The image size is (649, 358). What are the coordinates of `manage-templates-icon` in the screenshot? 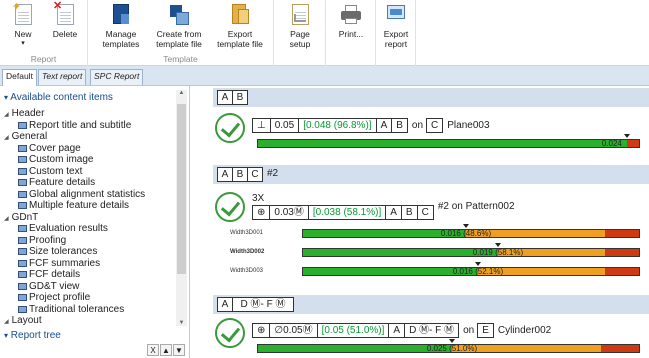 It's located at (121, 15).